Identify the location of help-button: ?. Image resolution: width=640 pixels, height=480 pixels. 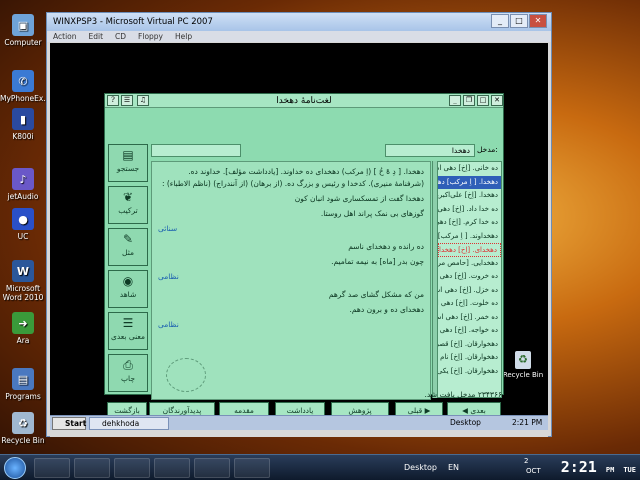
(113, 100).